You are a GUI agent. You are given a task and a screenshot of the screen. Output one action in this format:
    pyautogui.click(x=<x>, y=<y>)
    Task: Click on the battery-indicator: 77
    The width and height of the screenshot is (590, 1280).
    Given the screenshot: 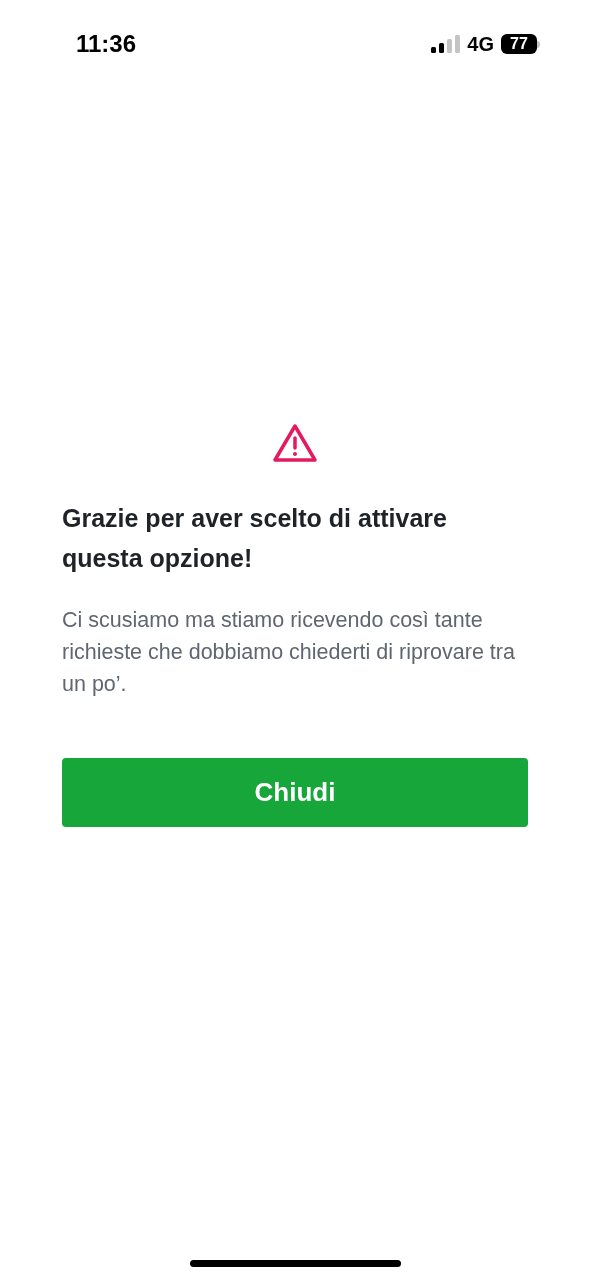 What is the action you would take?
    pyautogui.click(x=520, y=44)
    